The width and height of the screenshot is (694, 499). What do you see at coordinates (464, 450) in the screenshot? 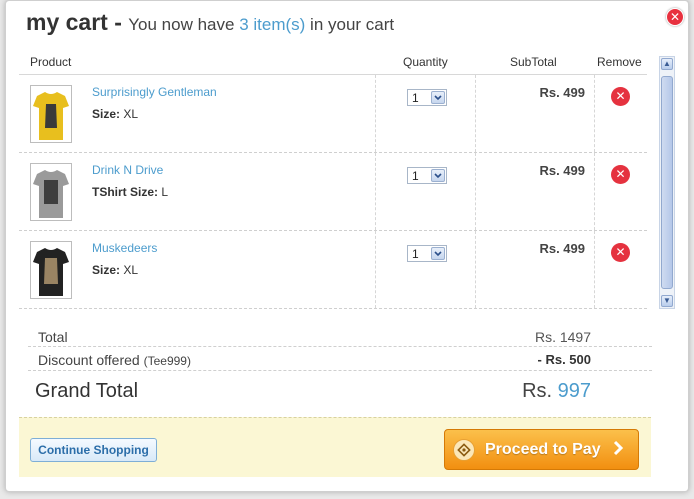
I see `payment-icon` at bounding box center [464, 450].